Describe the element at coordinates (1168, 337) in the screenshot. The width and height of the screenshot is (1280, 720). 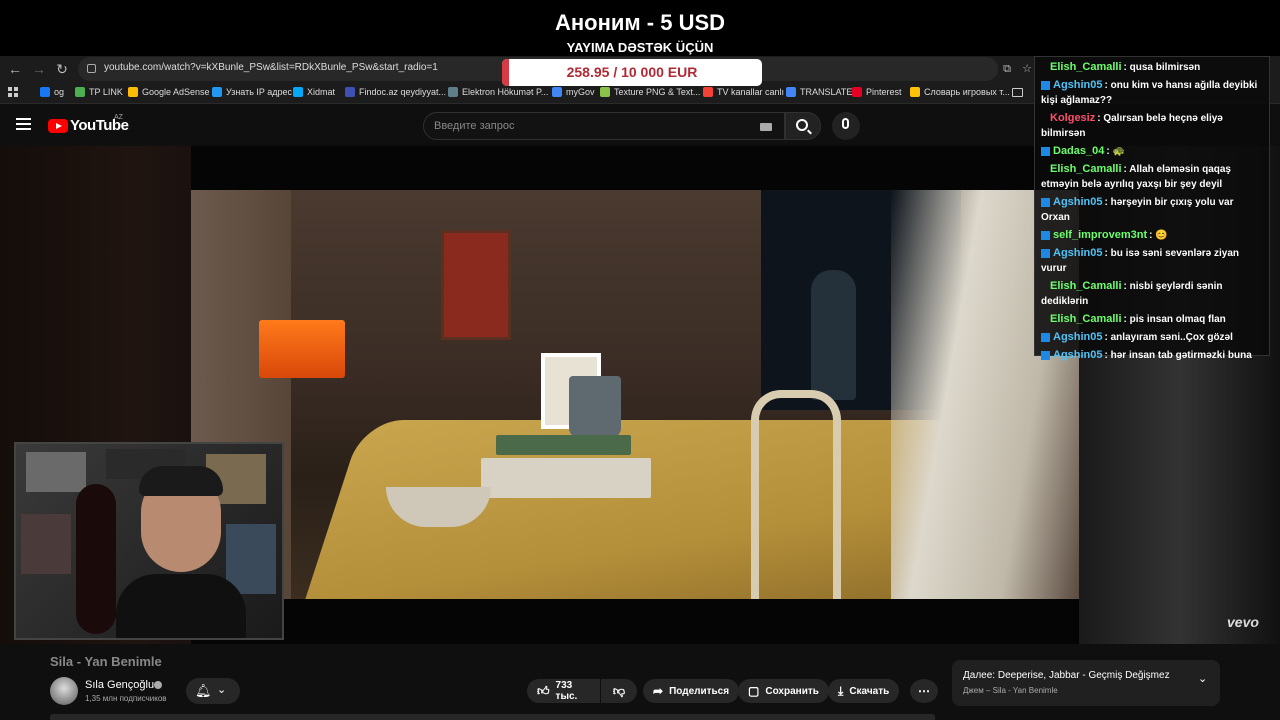
I see `chat-text: : anlayıram səni..Çox gözəl` at that location.